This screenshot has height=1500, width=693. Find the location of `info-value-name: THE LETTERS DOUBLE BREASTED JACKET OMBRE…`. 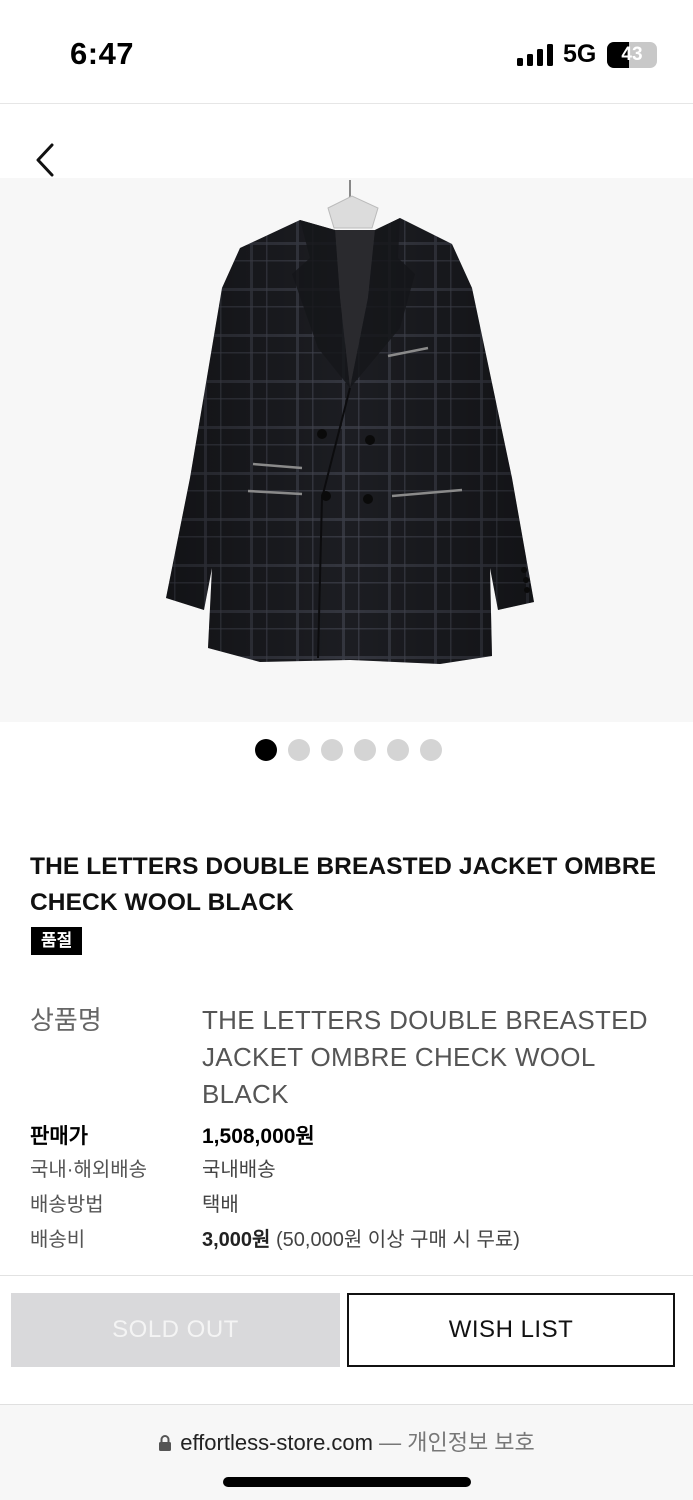

info-value-name: THE LETTERS DOUBLE BREASTED JACKET OMBRE… is located at coordinates (425, 1057).